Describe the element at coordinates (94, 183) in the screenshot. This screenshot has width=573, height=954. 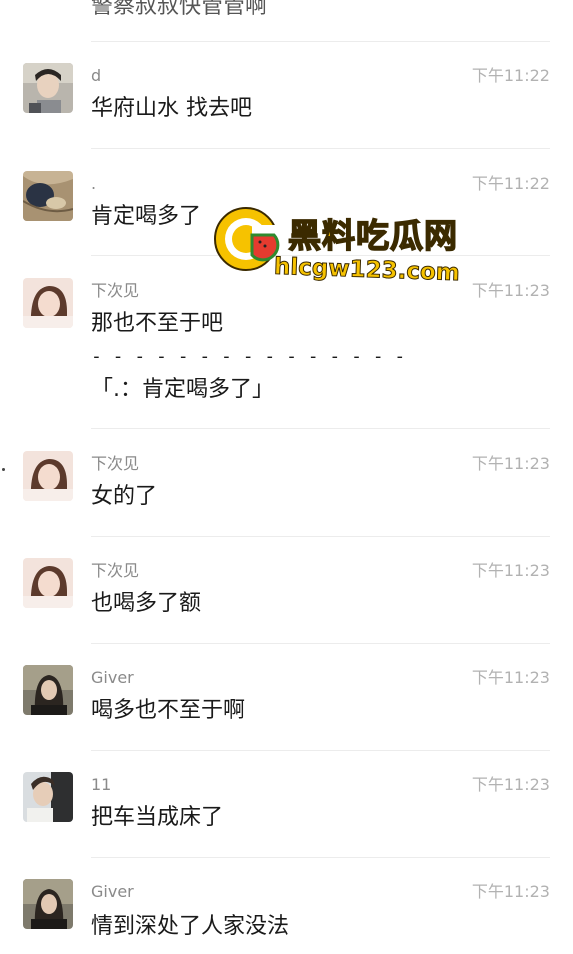
I see `sender-name: .` at that location.